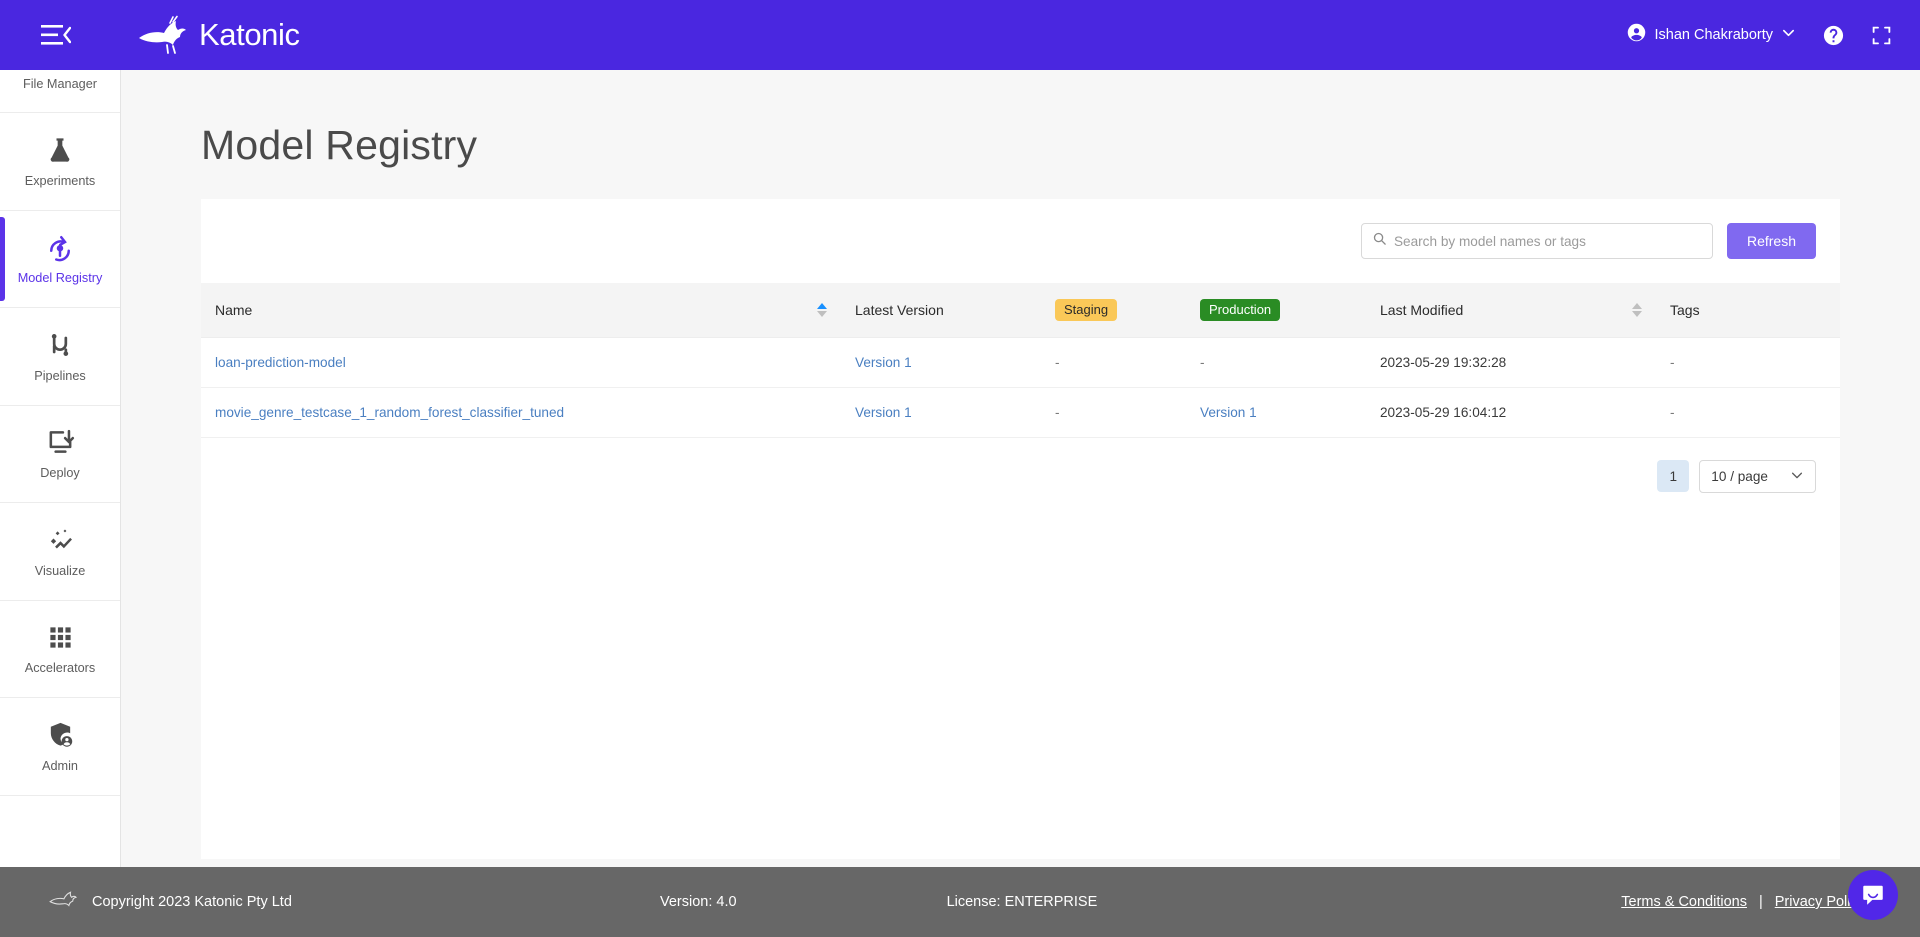  I want to click on search-box, so click(1536, 241).